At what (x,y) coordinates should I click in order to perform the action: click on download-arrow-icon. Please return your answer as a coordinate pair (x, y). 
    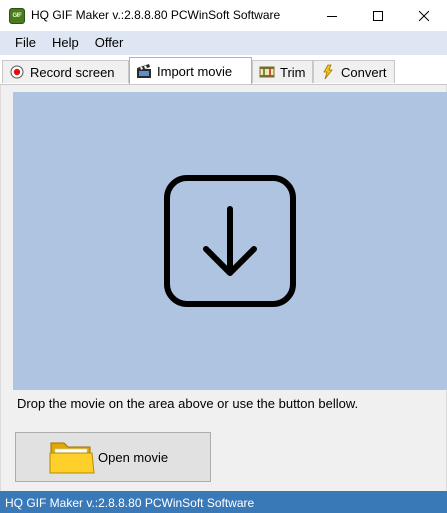
    Looking at the image, I should click on (230, 241).